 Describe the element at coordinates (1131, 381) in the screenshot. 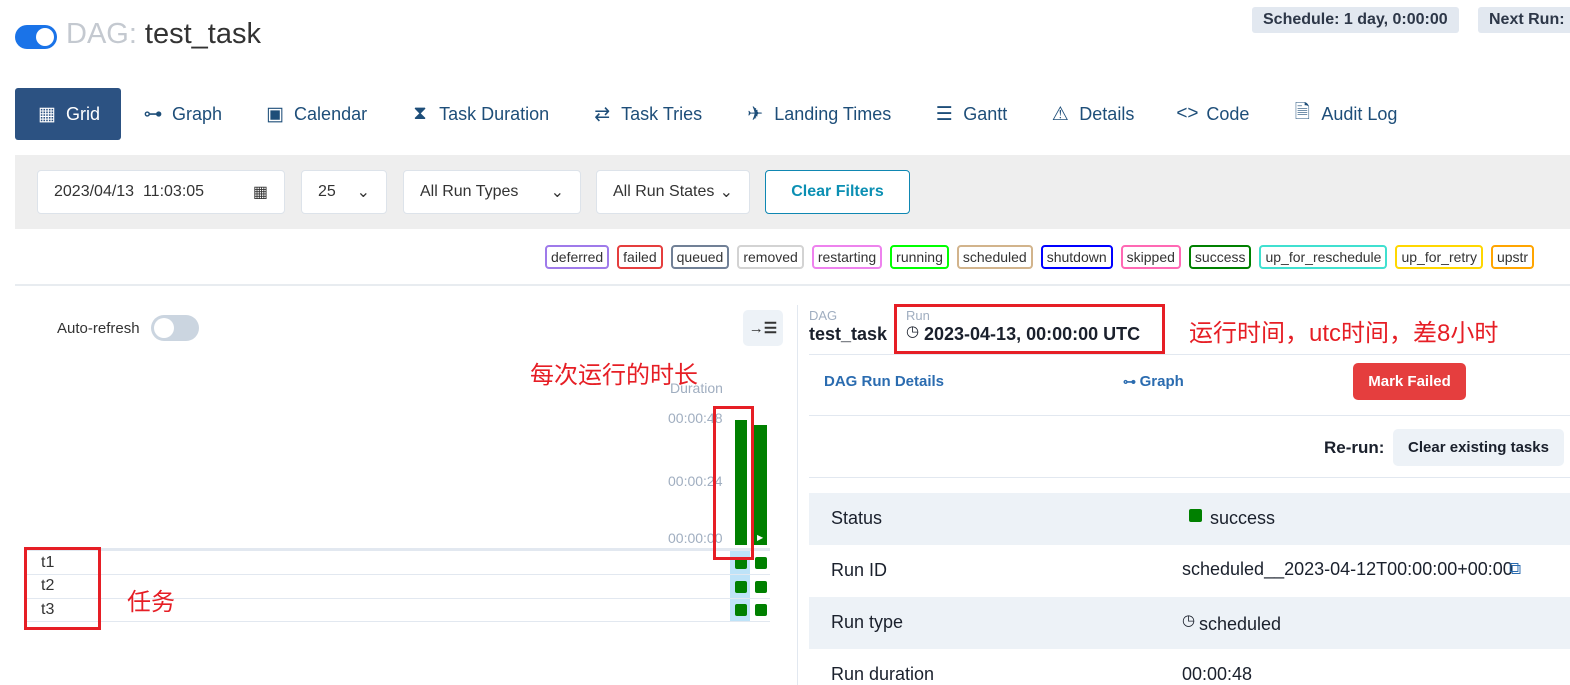

I see `graph-icon: ⊶` at that location.